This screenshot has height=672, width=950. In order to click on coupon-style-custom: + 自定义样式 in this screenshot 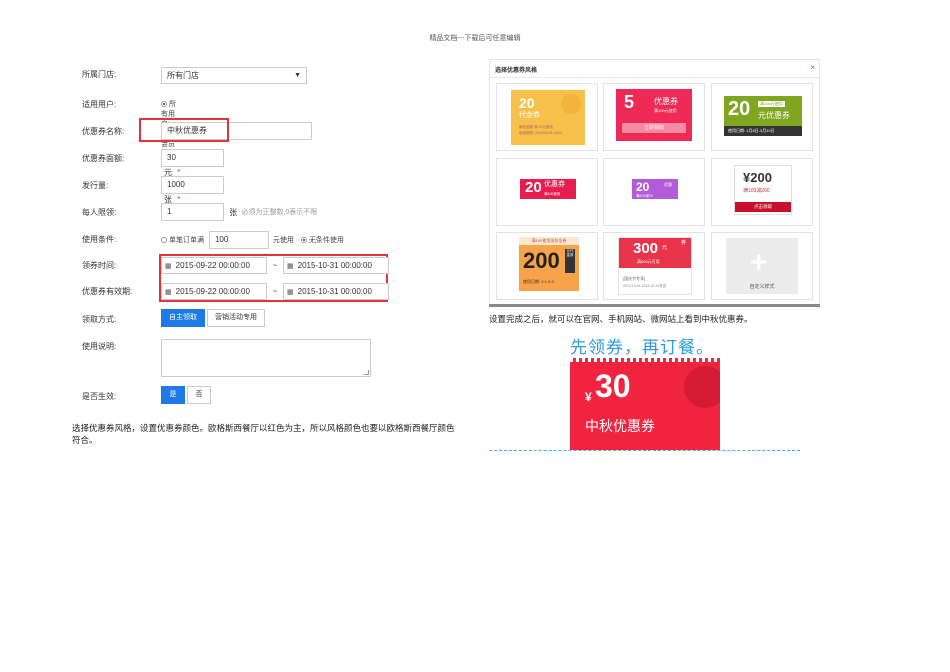, I will do `click(762, 266)`.